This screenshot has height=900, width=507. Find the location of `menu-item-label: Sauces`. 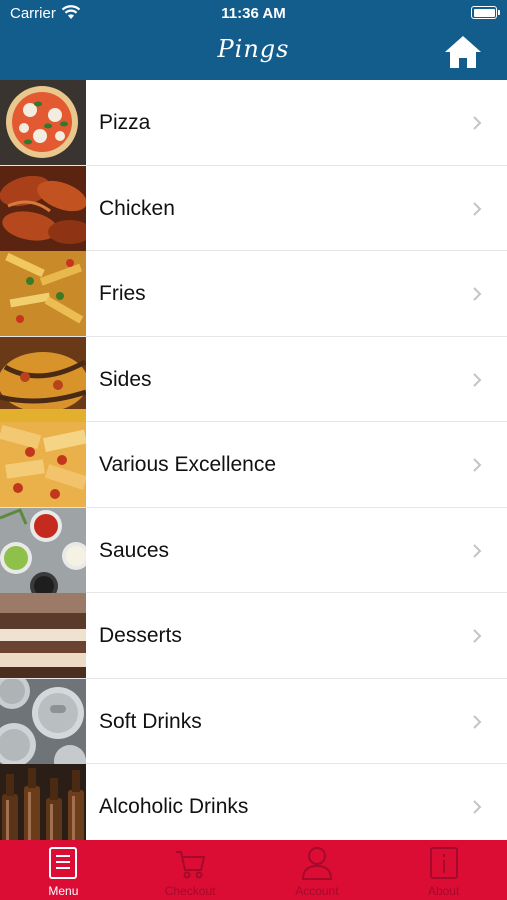

menu-item-label: Sauces is located at coordinates (134, 550).